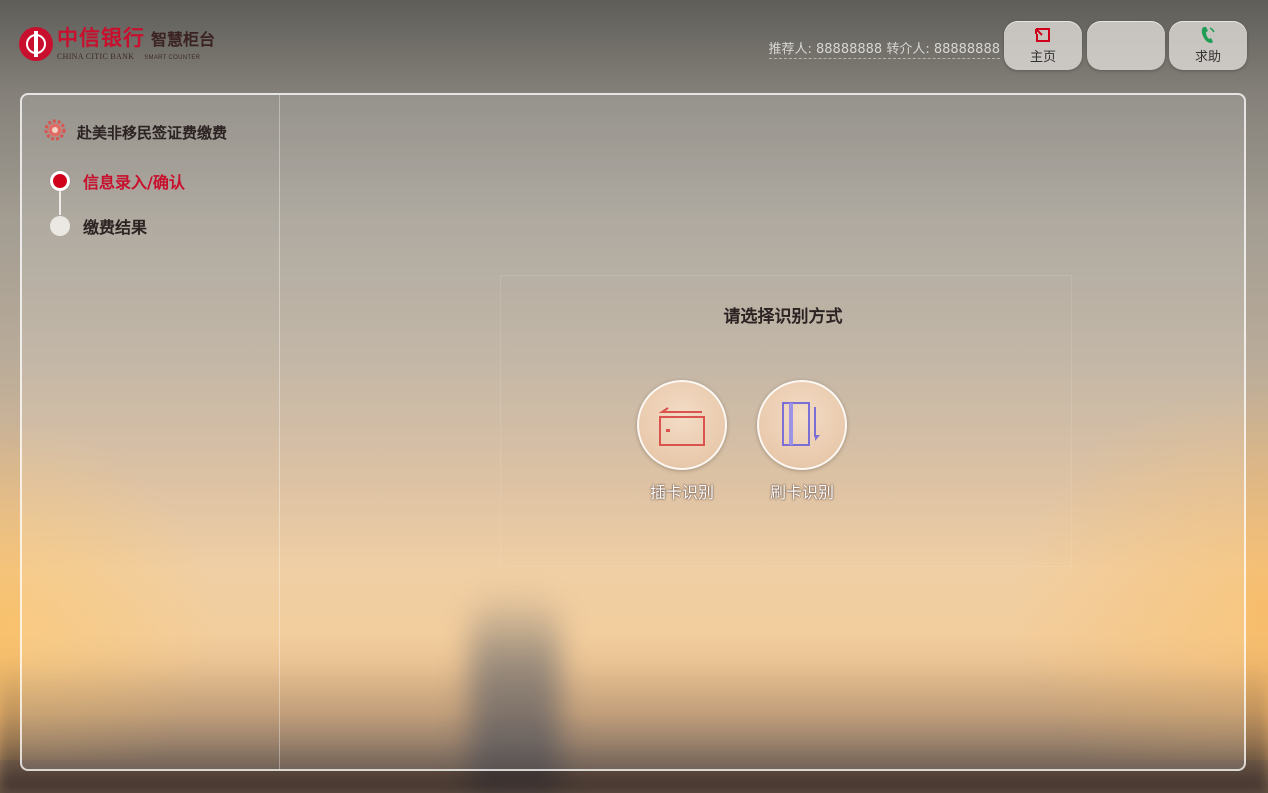 The height and width of the screenshot is (793, 1268). I want to click on step-list: 信息录入/确认 缴费结果, so click(117, 214).